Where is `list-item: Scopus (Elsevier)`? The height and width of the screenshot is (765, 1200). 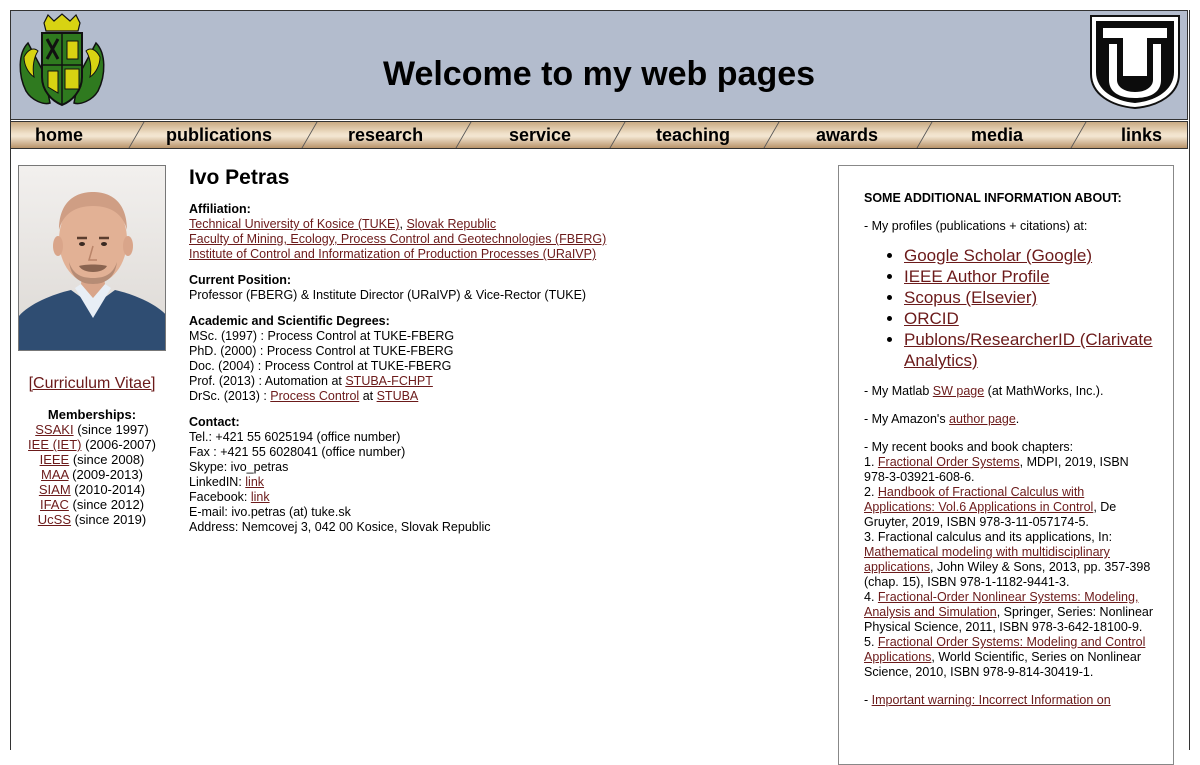 list-item: Scopus (Elsevier) is located at coordinates (1029, 297).